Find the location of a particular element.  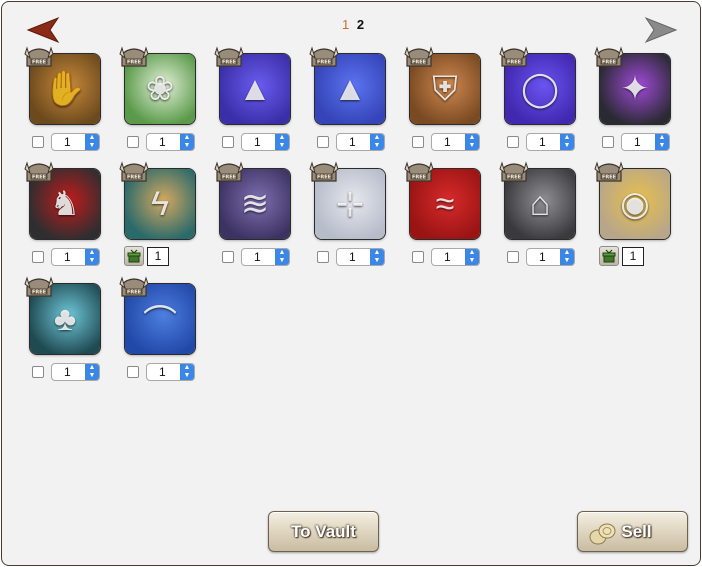

sell-button: Sell is located at coordinates (632, 531).